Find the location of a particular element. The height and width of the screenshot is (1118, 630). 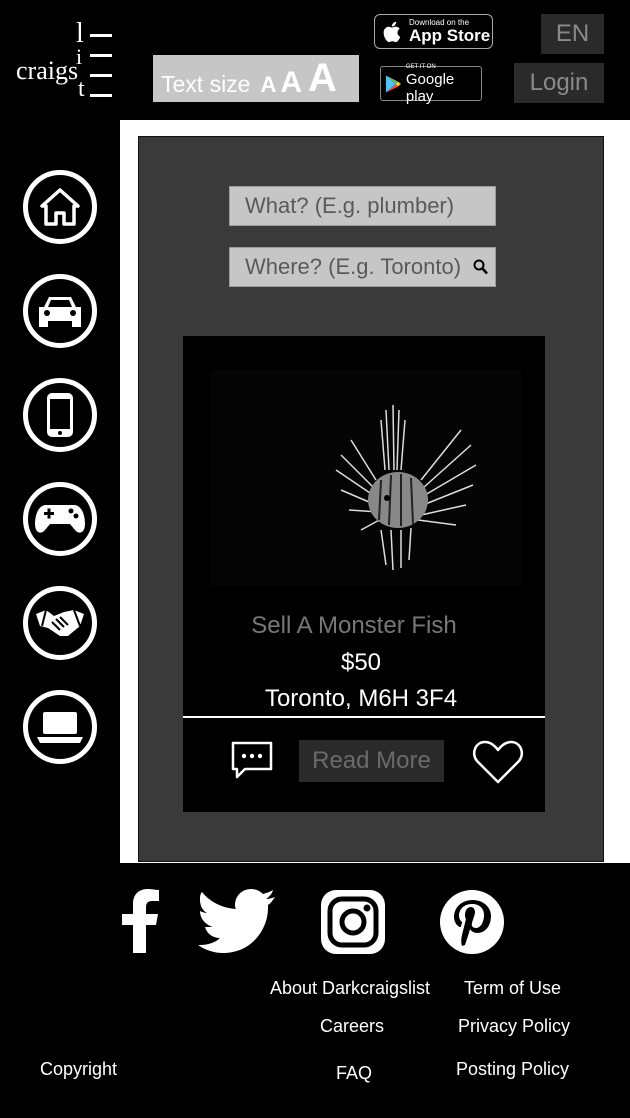

sidebar-item-computers is located at coordinates (60, 727).